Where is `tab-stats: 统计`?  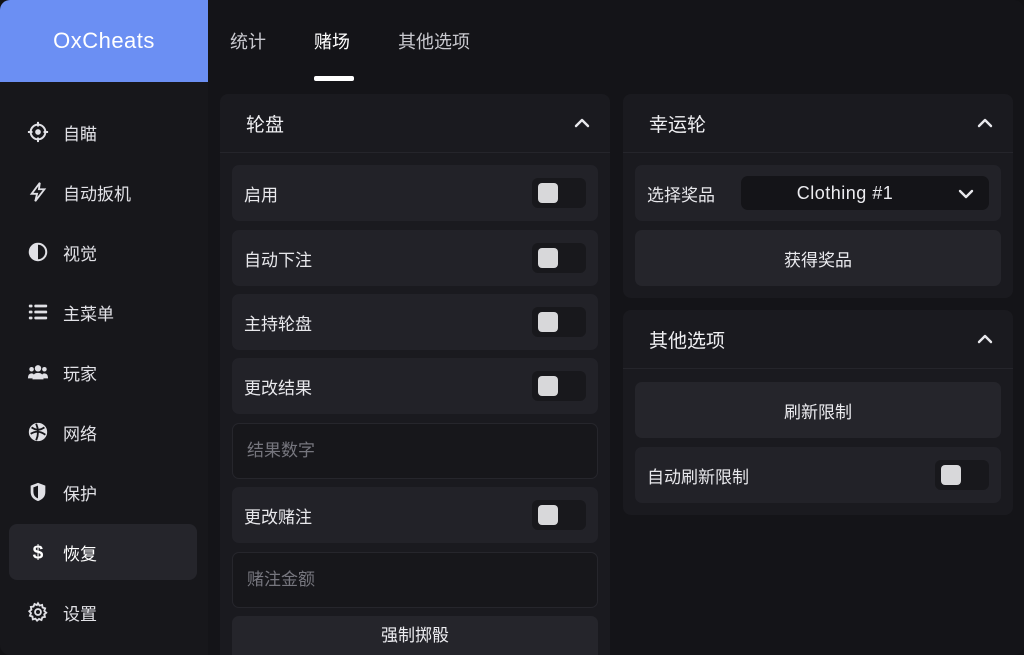
tab-stats: 统计 is located at coordinates (248, 41).